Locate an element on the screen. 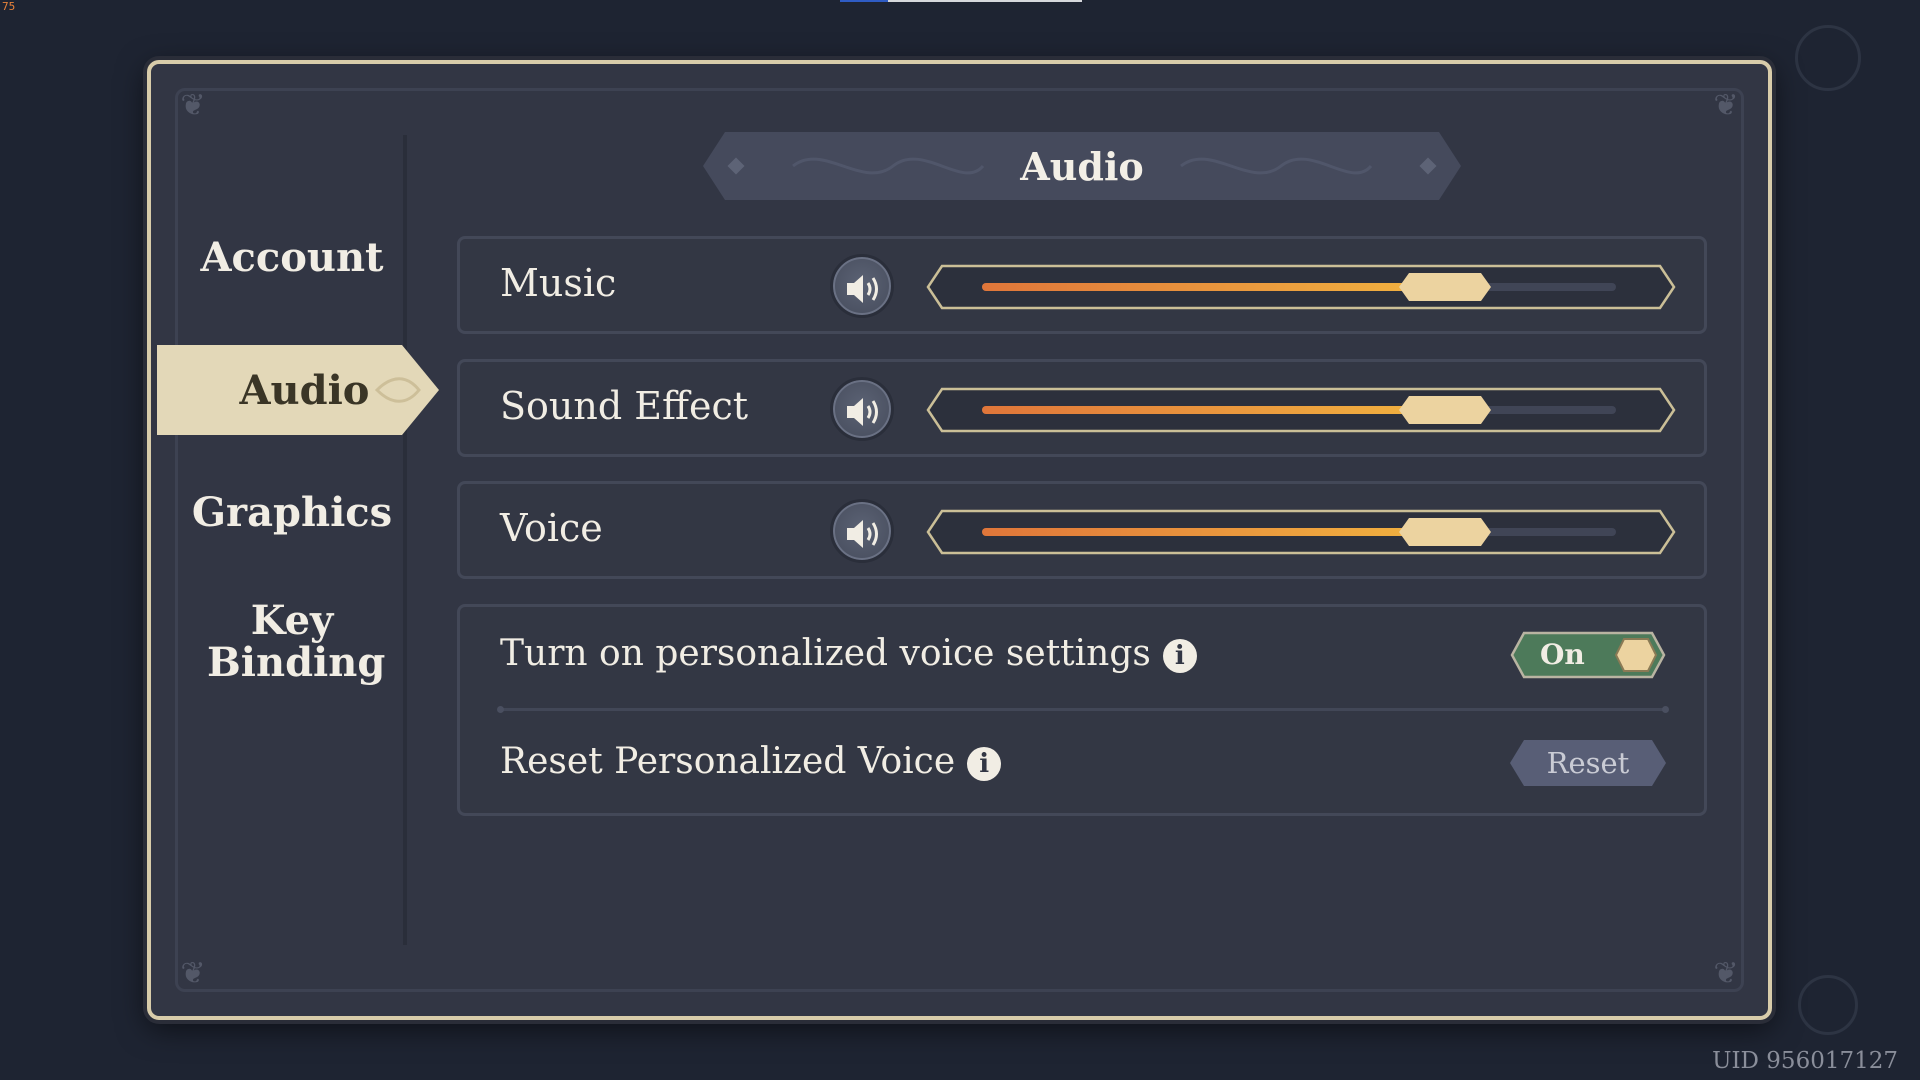  sidebar-item-key-binding: Key Binding is located at coordinates (292, 642).